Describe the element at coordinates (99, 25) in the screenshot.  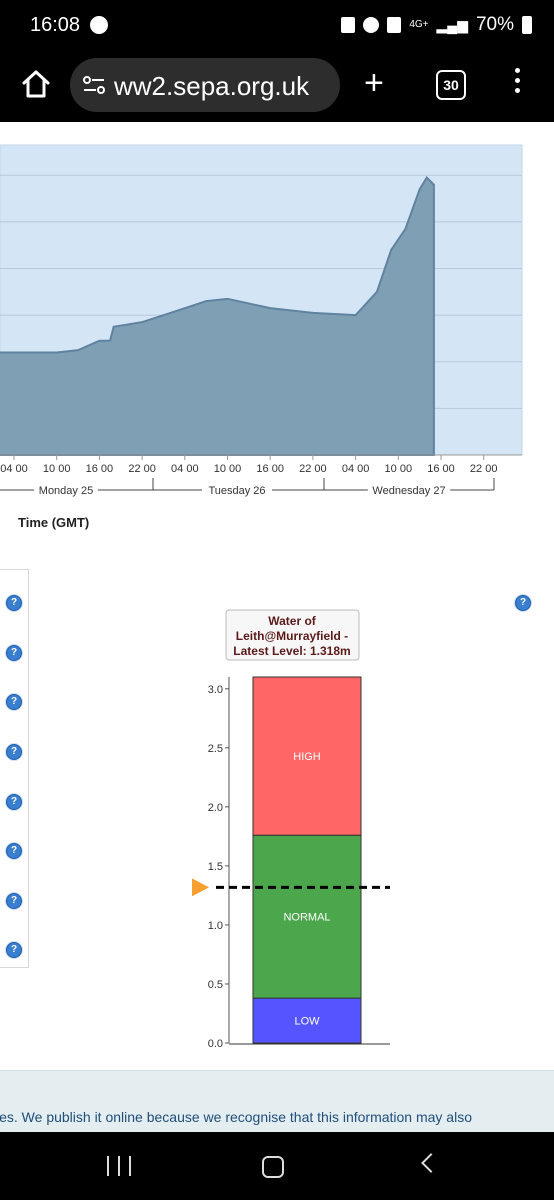
I see `messenger-icon` at that location.